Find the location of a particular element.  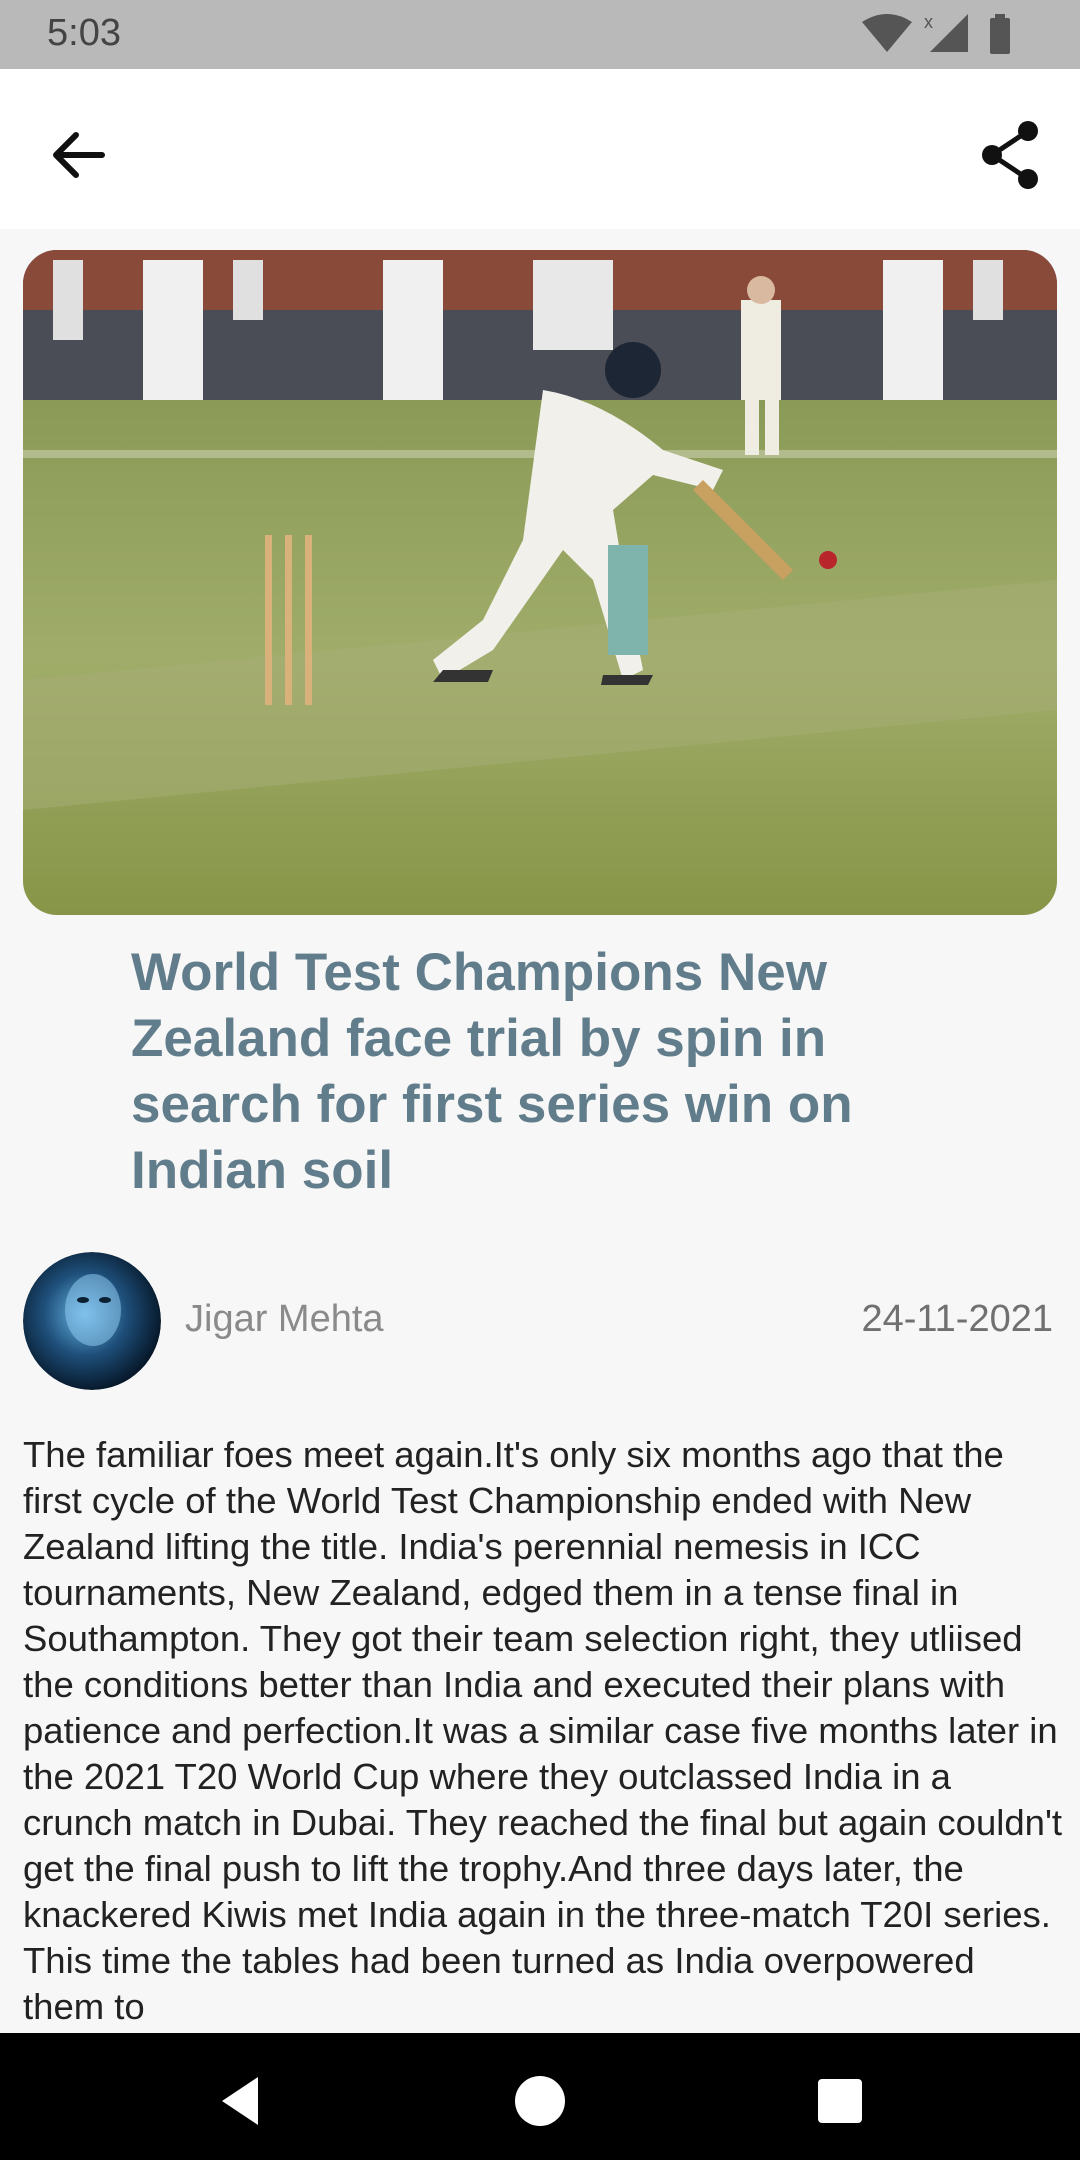

navigation-bar is located at coordinates (540, 2096).